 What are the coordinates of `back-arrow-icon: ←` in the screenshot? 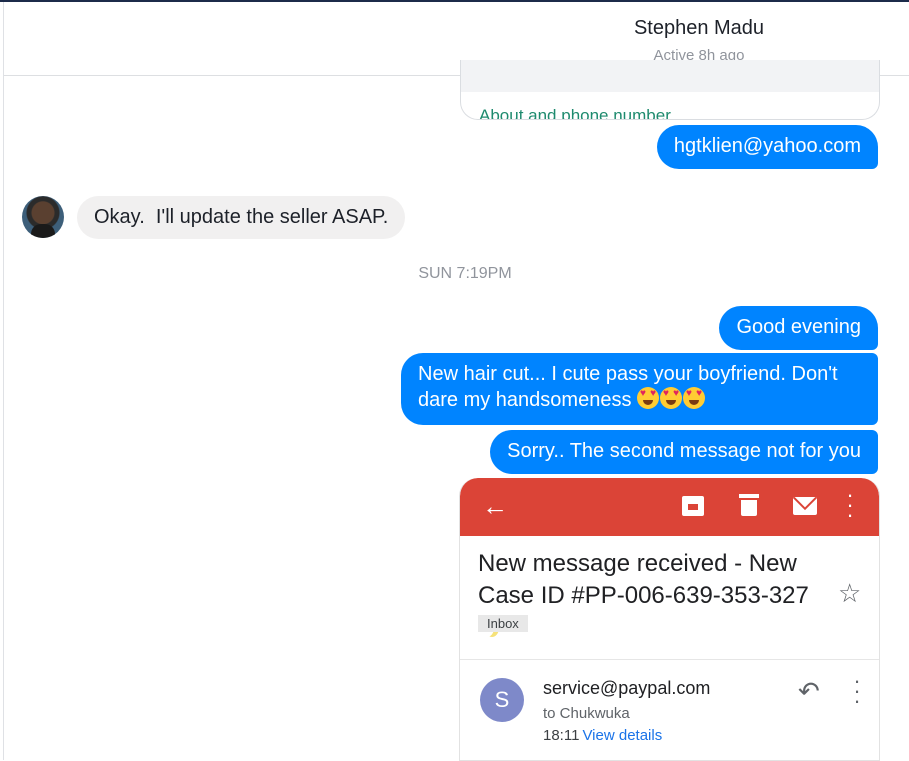 It's located at (495, 506).